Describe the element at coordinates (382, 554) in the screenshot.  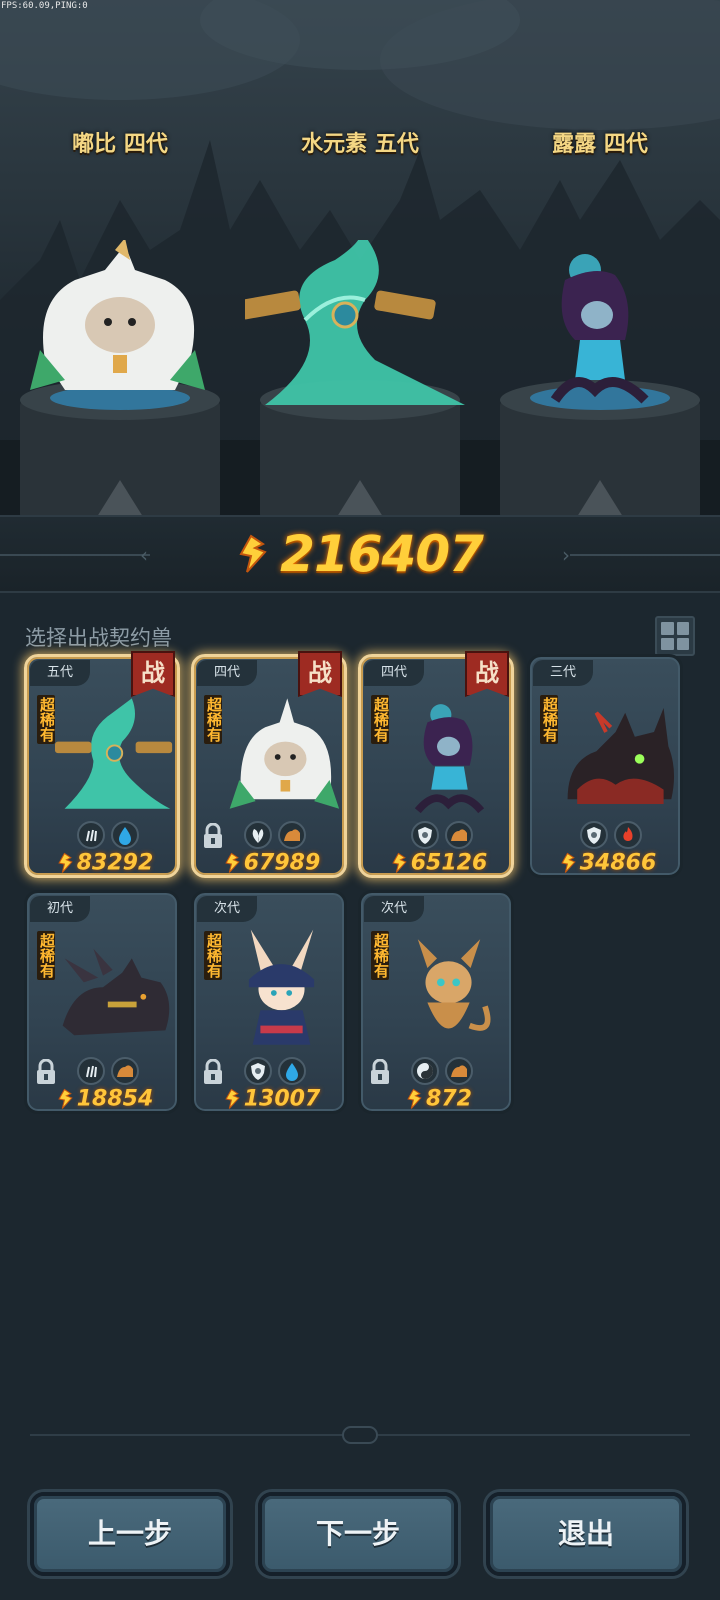
I see `total-power-value: 216407` at that location.